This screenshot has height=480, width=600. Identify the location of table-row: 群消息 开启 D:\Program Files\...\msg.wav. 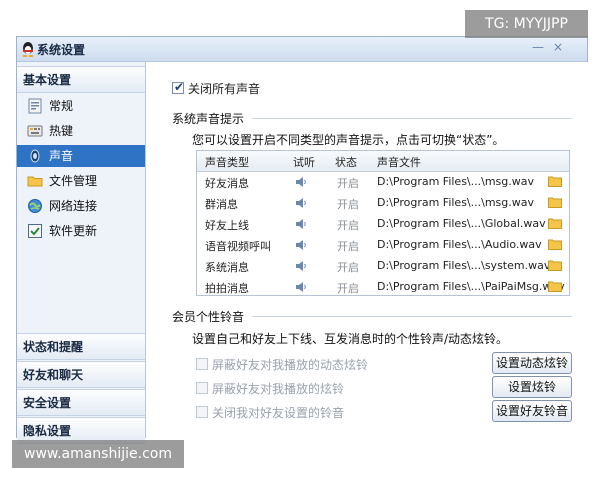
(383, 202).